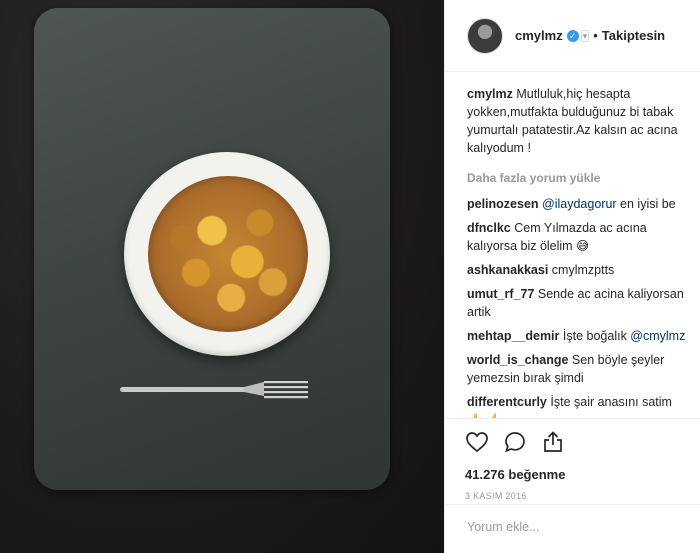 The width and height of the screenshot is (700, 553). What do you see at coordinates (582, 442) in the screenshot?
I see `action-icons` at bounding box center [582, 442].